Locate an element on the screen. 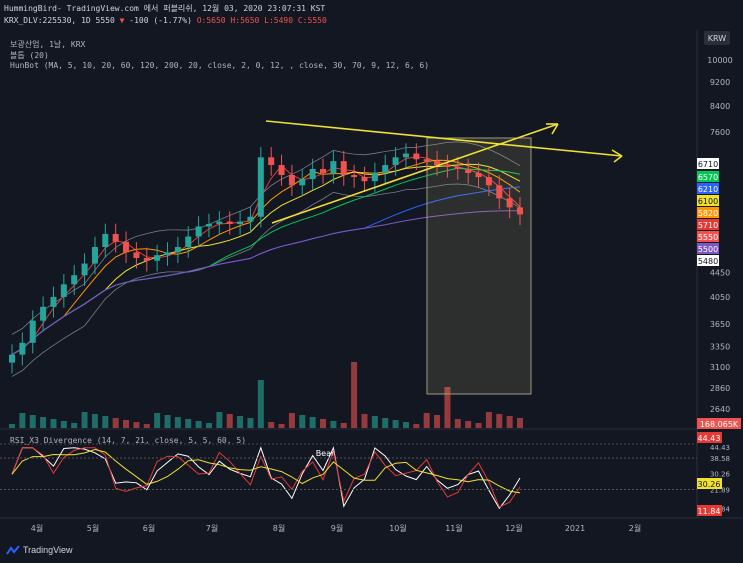 The width and height of the screenshot is (743, 563). x-tick-label: 8월 is located at coordinates (279, 528).